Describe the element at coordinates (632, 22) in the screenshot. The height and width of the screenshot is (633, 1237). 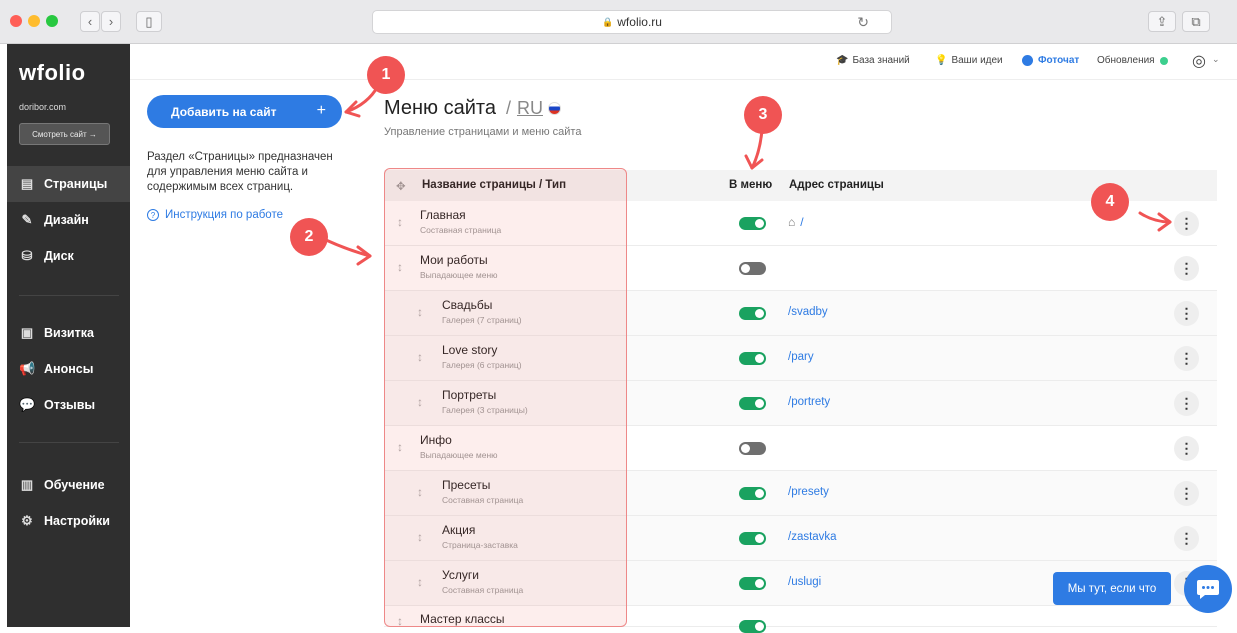
I see `address-bar: 🔒 wfolio.ru ↻` at that location.